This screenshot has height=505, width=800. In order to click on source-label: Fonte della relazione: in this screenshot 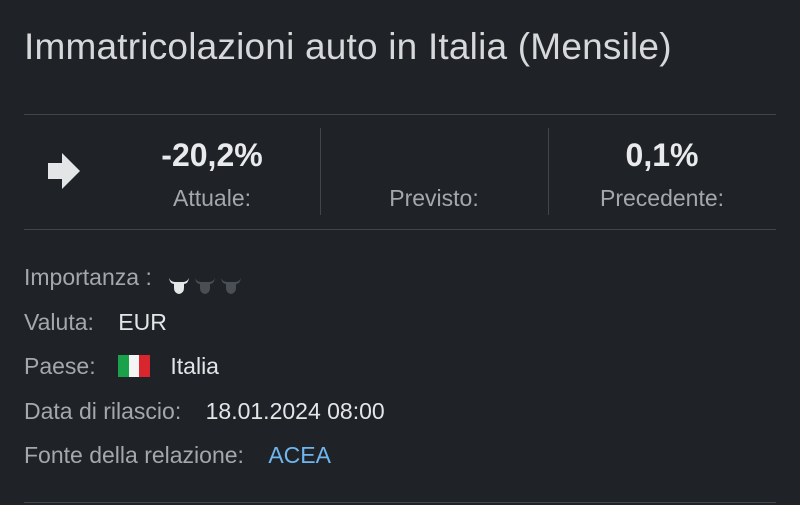, I will do `click(134, 455)`.